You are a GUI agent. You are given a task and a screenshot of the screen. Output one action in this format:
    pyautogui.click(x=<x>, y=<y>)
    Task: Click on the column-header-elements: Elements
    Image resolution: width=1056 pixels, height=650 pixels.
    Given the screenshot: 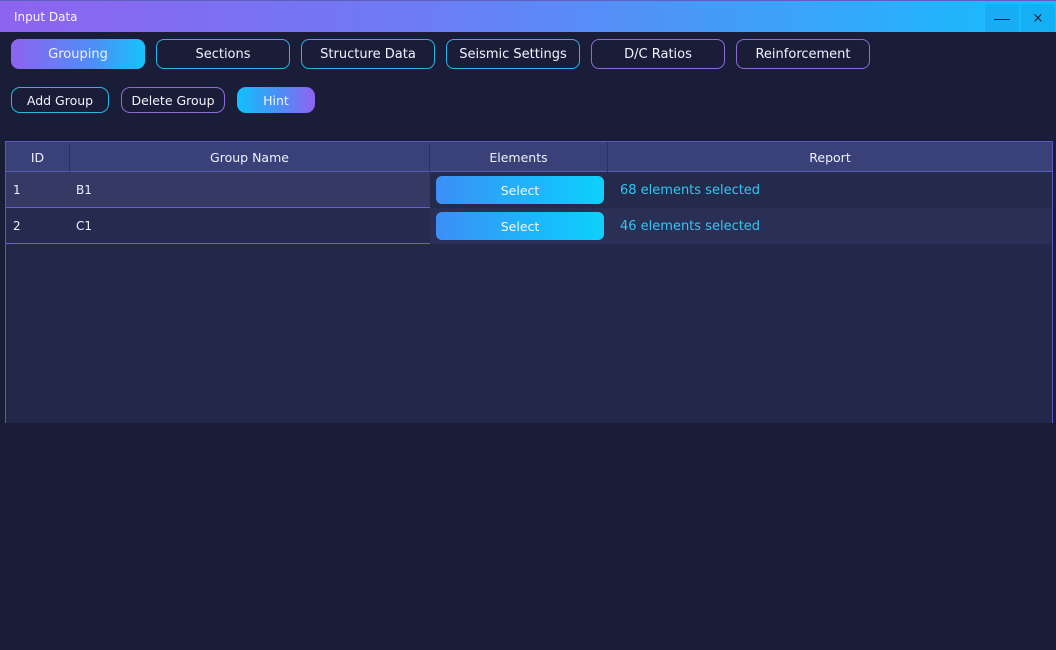 What is the action you would take?
    pyautogui.click(x=519, y=157)
    